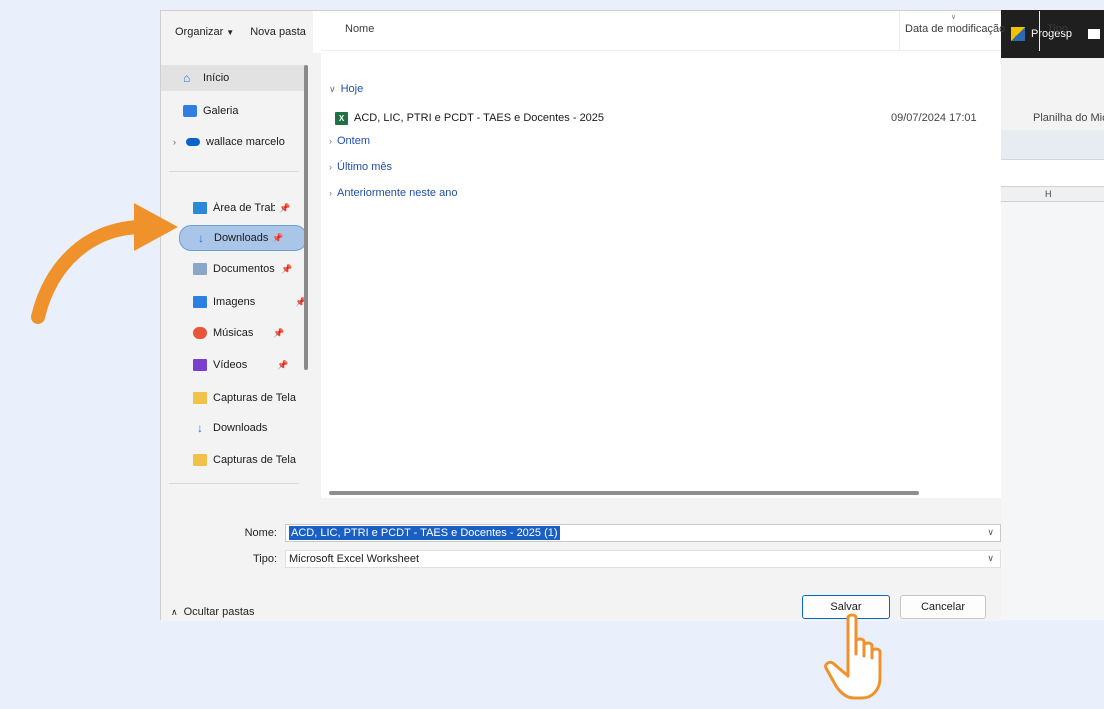  What do you see at coordinates (1048, 194) in the screenshot?
I see `column-header-h: H` at bounding box center [1048, 194].